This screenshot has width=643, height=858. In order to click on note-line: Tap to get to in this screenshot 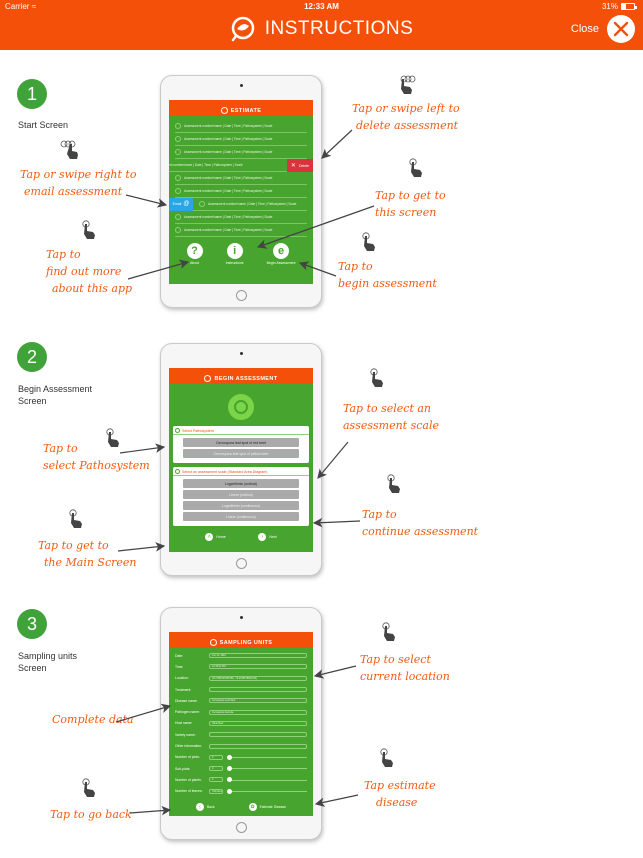, I will do `click(73, 545)`.